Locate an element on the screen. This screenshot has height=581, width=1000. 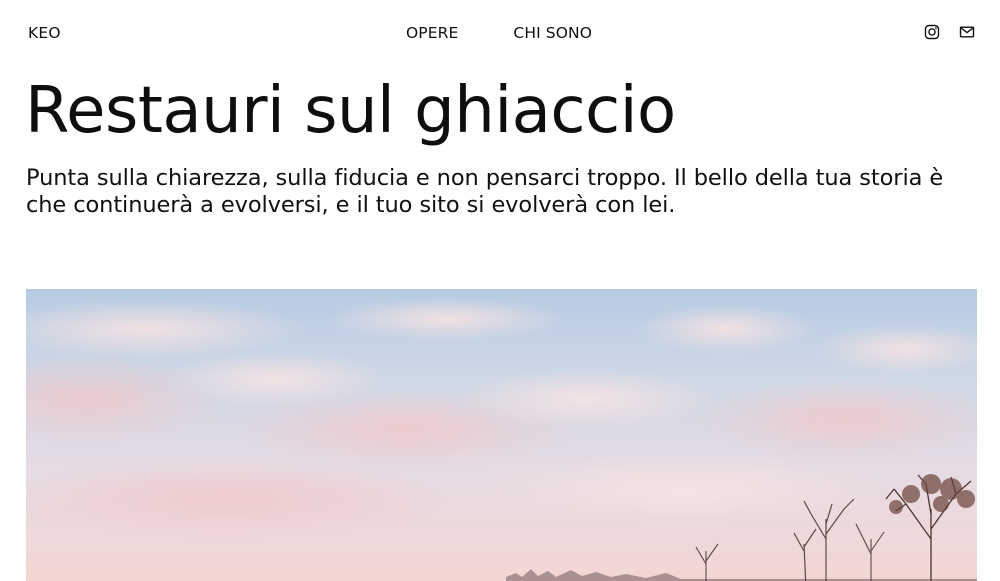
nav-link-chi-sono: CHI SONO is located at coordinates (552, 33).